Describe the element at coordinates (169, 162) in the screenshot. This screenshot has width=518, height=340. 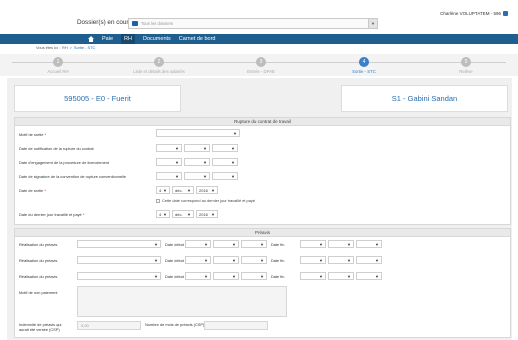
I see `engagement-day-select: ▼` at that location.